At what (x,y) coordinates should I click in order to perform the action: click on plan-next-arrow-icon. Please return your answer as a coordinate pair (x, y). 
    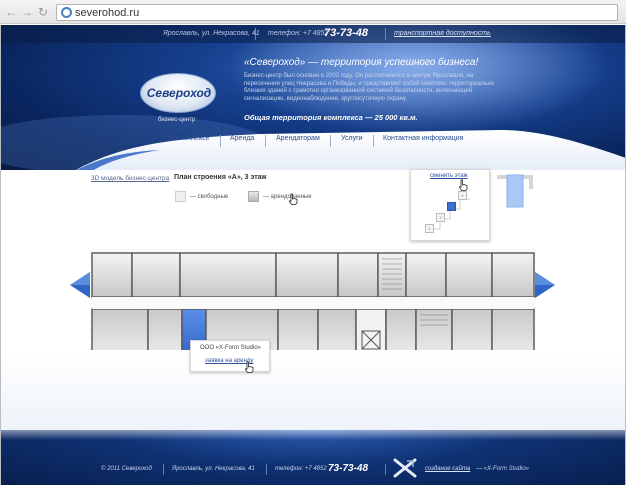
    Looking at the image, I should click on (545, 285).